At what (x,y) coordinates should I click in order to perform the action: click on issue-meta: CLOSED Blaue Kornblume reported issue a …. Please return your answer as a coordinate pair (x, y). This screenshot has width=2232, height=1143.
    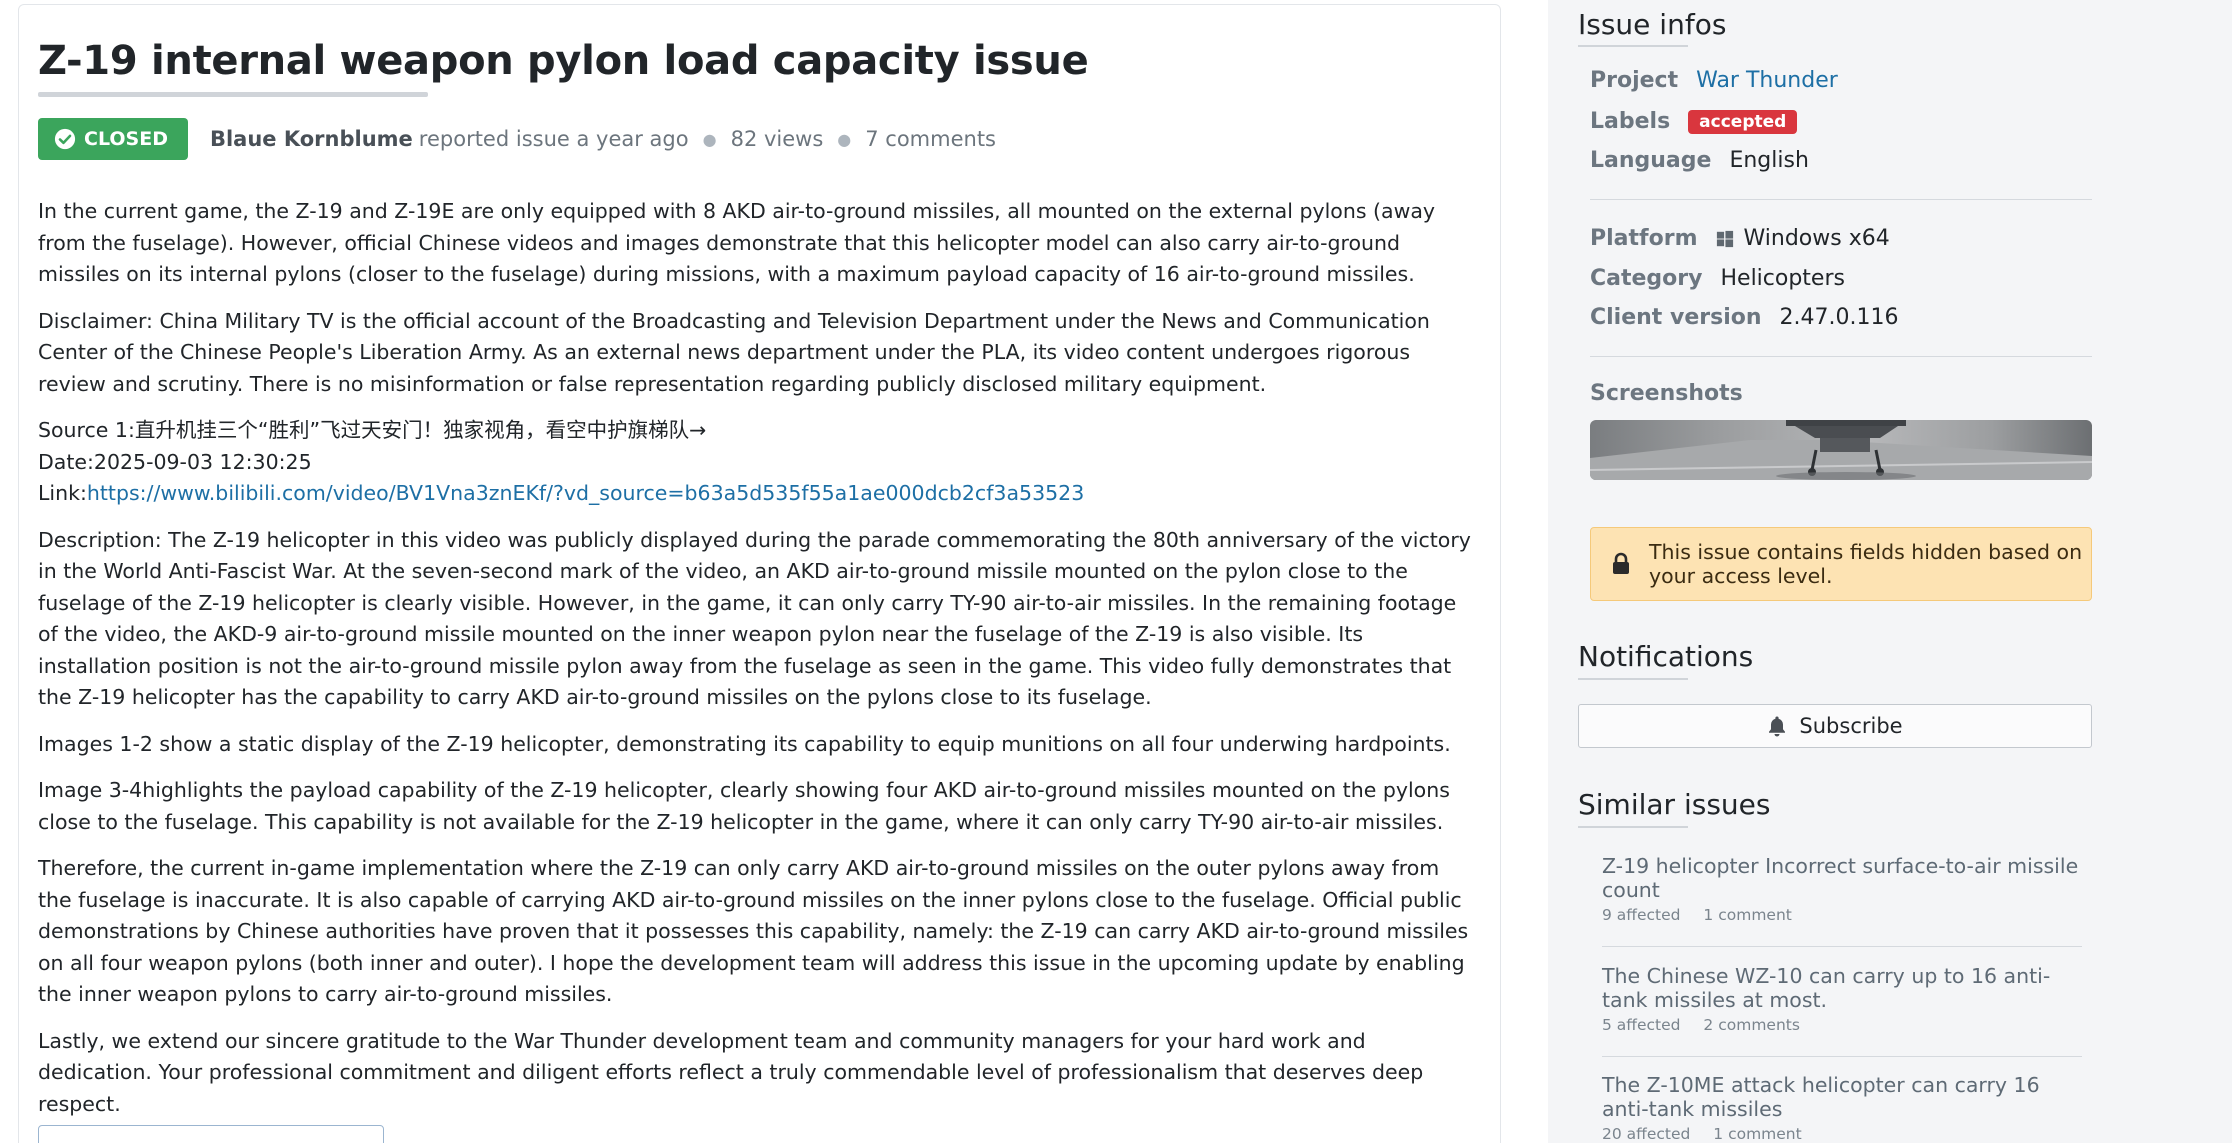
    Looking at the image, I should click on (517, 139).